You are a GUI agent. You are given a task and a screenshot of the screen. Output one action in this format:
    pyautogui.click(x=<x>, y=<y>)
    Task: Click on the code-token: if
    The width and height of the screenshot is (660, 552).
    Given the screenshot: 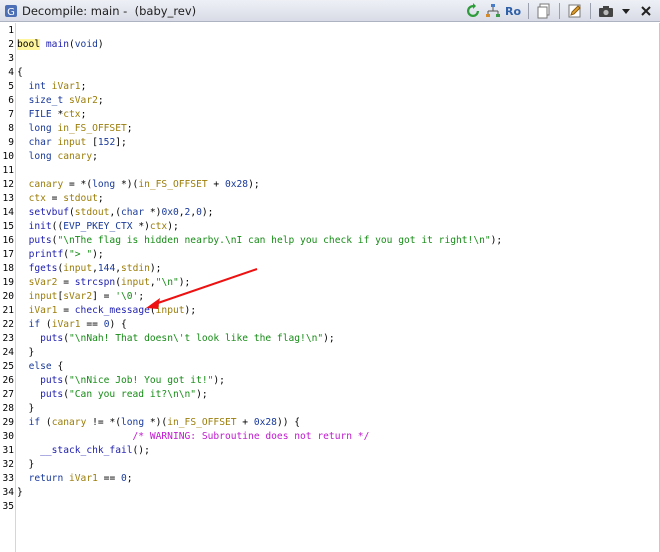 What is the action you would take?
    pyautogui.click(x=35, y=324)
    